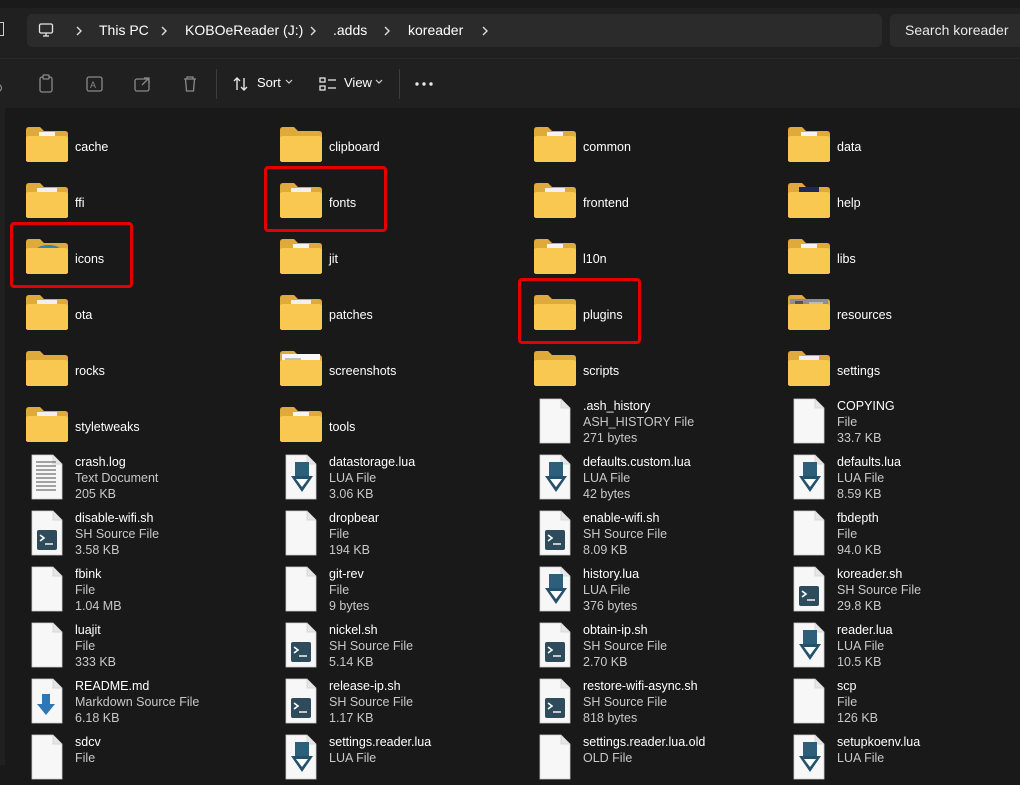  Describe the element at coordinates (510, 4) in the screenshot. I see `window-top-edge` at that location.